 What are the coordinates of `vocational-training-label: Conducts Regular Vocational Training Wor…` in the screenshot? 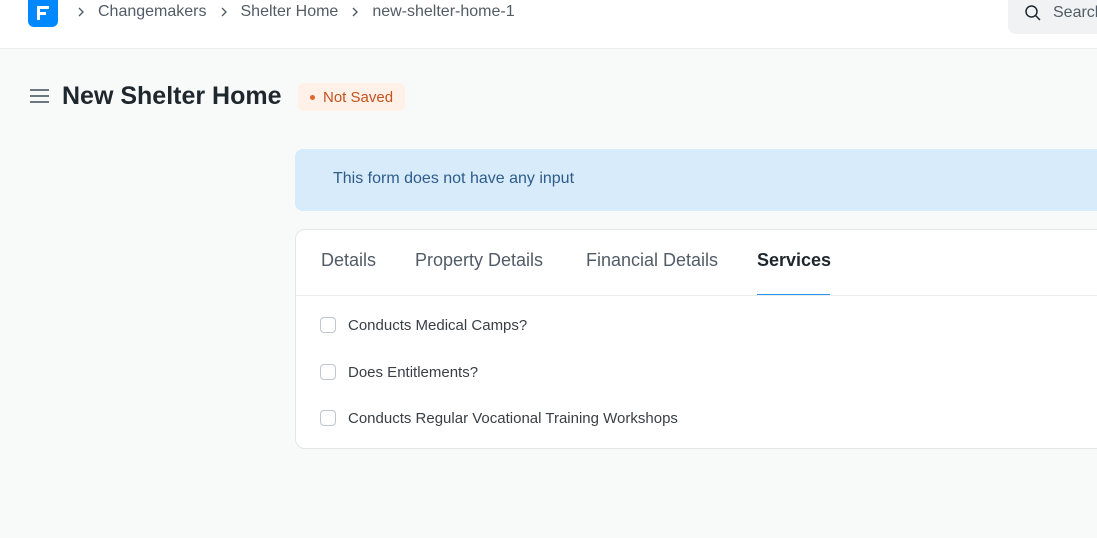 It's located at (513, 418).